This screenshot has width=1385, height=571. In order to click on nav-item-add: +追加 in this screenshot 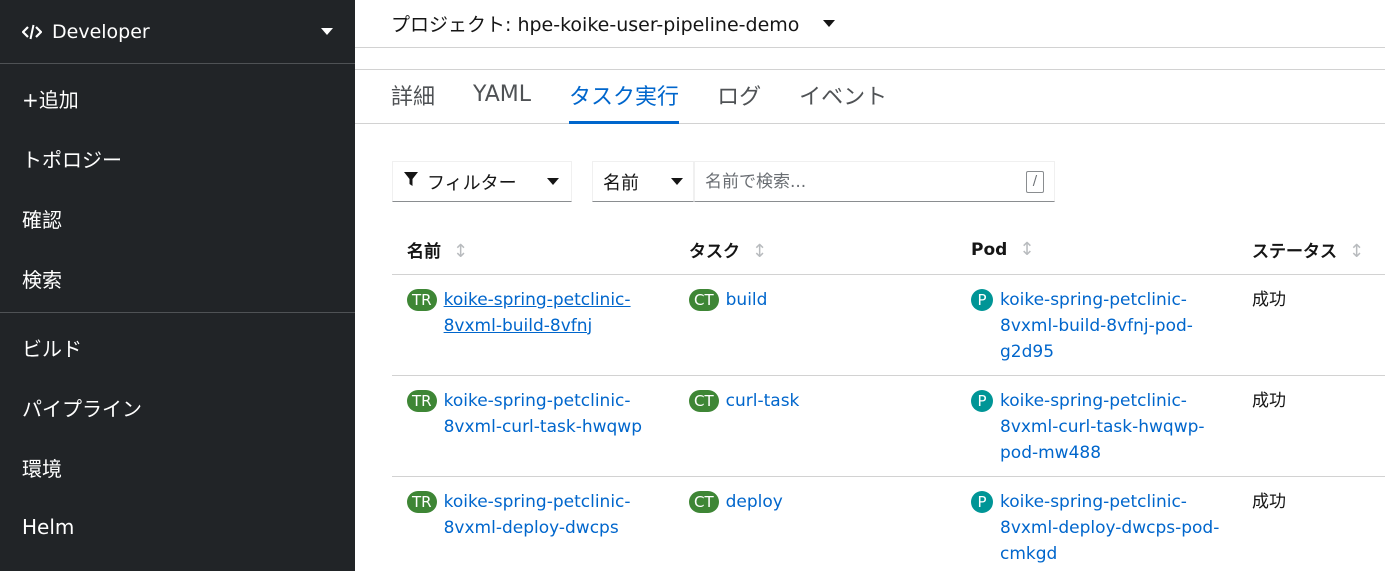, I will do `click(177, 98)`.